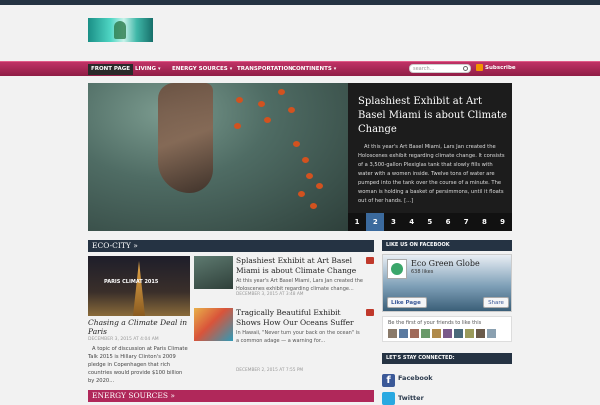  I want to click on eiffel-tower-shape, so click(139, 288).